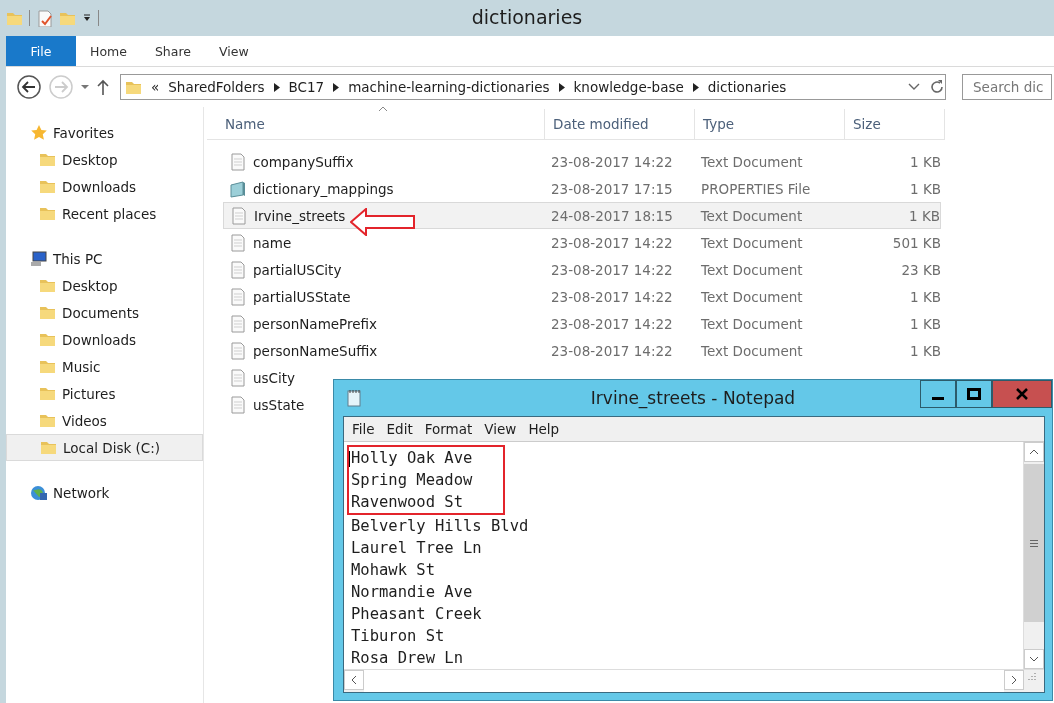 The height and width of the screenshot is (703, 1054). Describe the element at coordinates (612, 215) in the screenshot. I see `date-modified: 24-08-2017 18:15` at that location.